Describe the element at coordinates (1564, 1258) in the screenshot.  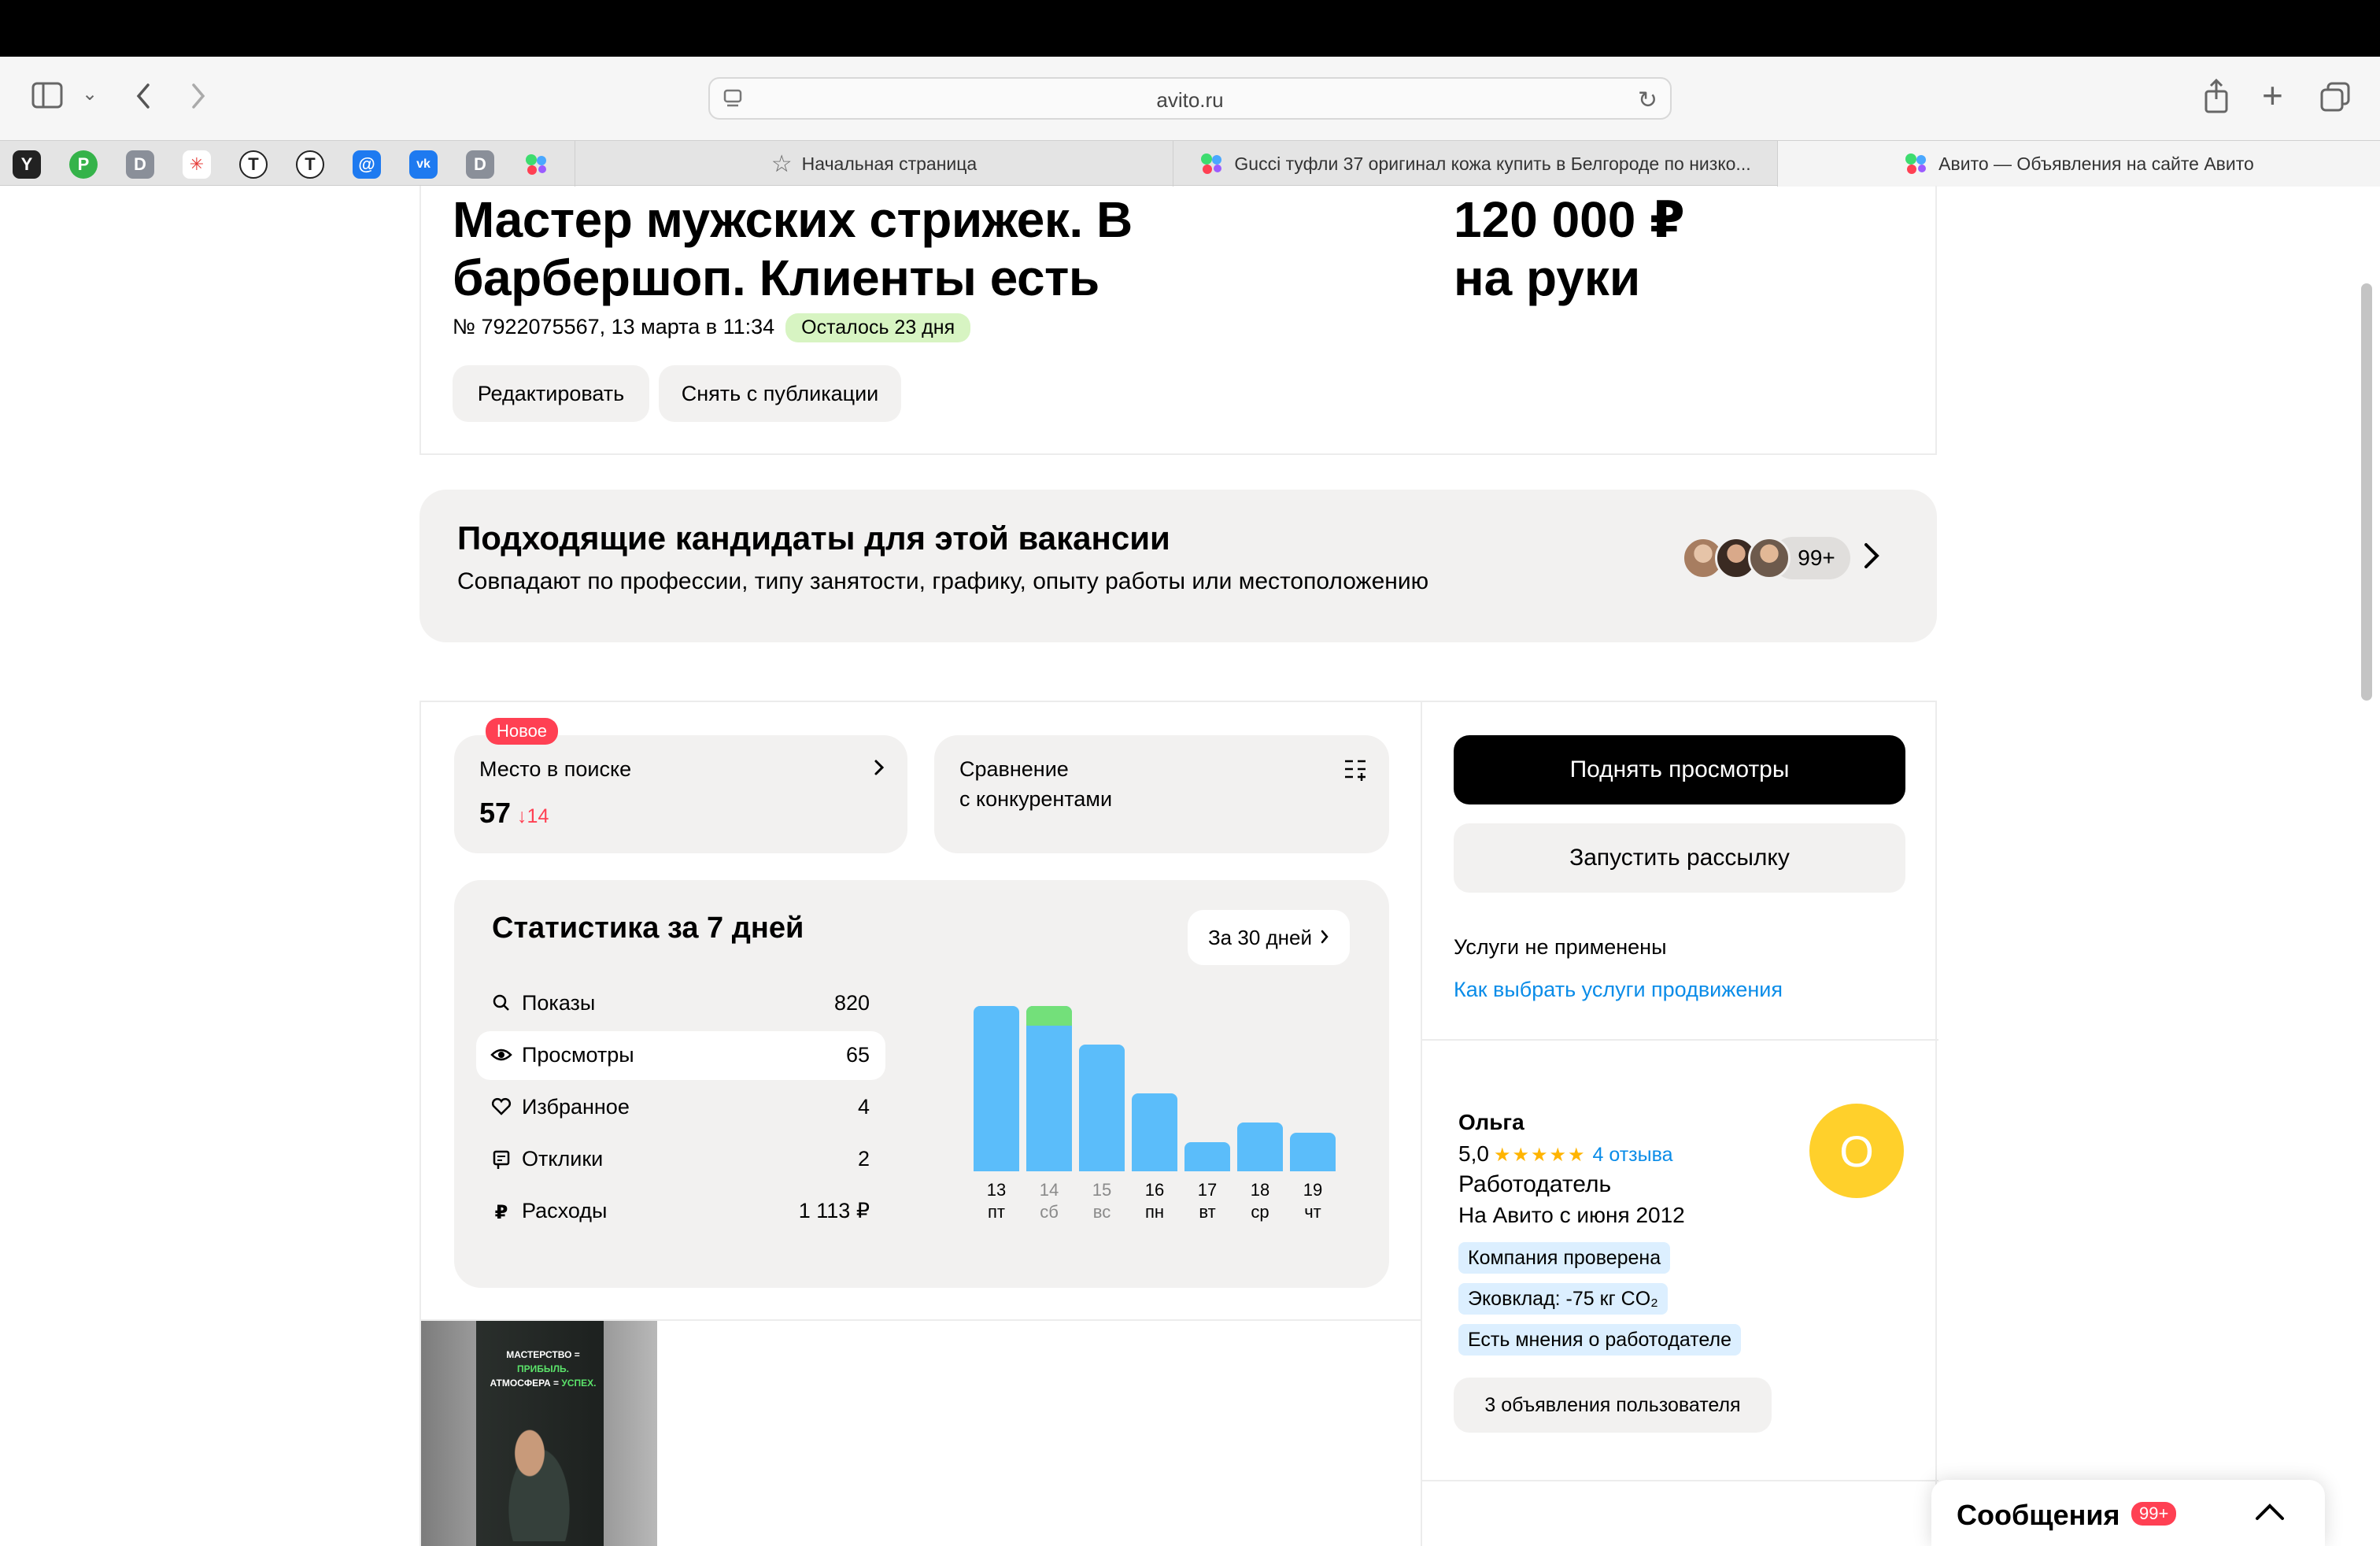
I see `tag-company-verified: Компания проверена` at that location.